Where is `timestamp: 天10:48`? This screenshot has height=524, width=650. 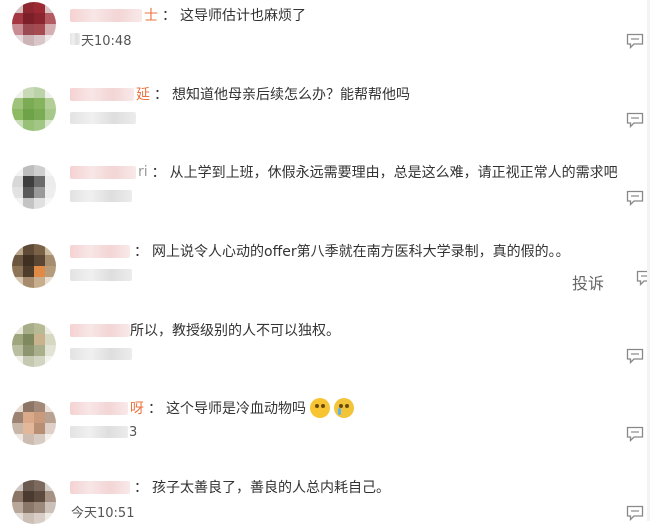 timestamp: 天10:48 is located at coordinates (106, 41).